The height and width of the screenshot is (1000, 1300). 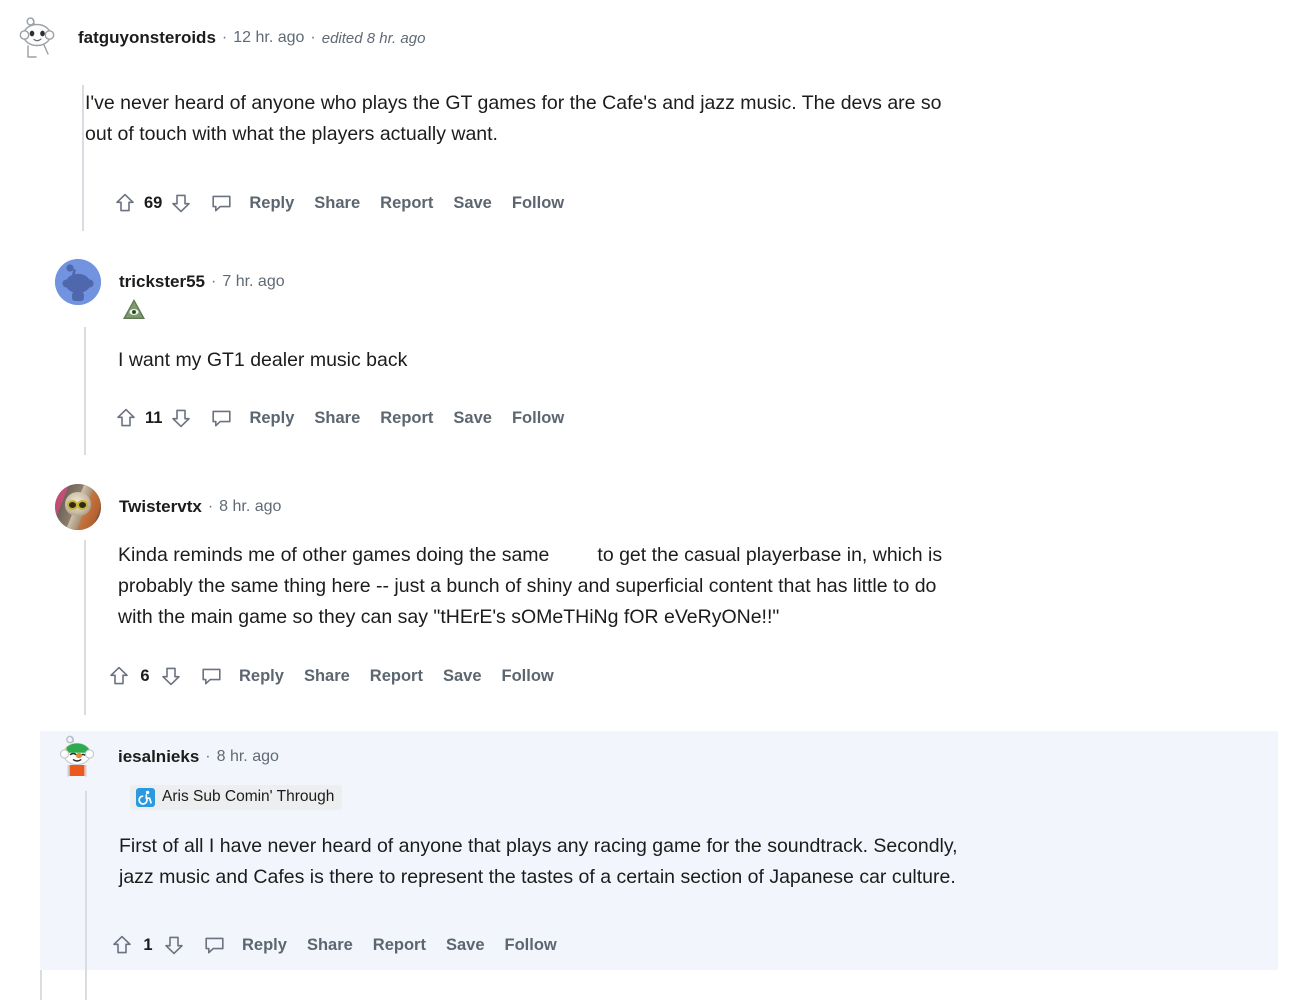 What do you see at coordinates (134, 309) in the screenshot?
I see `pyramid-eye-emoji-icon` at bounding box center [134, 309].